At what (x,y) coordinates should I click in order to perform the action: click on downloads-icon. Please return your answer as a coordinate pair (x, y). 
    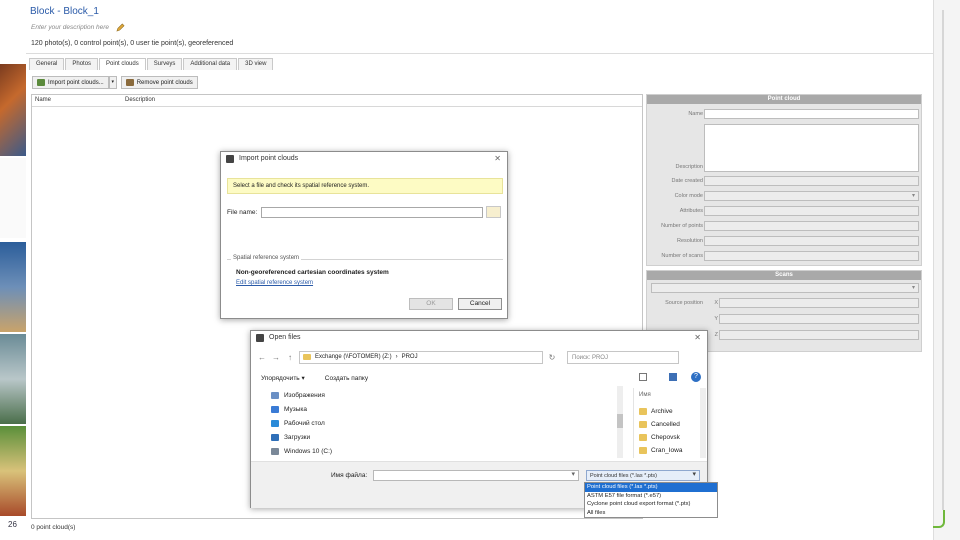
    Looking at the image, I should click on (275, 437).